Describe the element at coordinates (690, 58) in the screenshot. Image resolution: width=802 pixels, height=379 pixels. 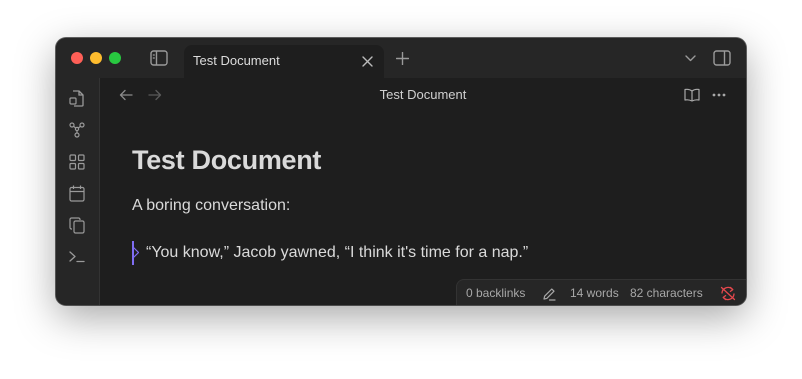
I see `tab-list-chevron-down-icon` at that location.